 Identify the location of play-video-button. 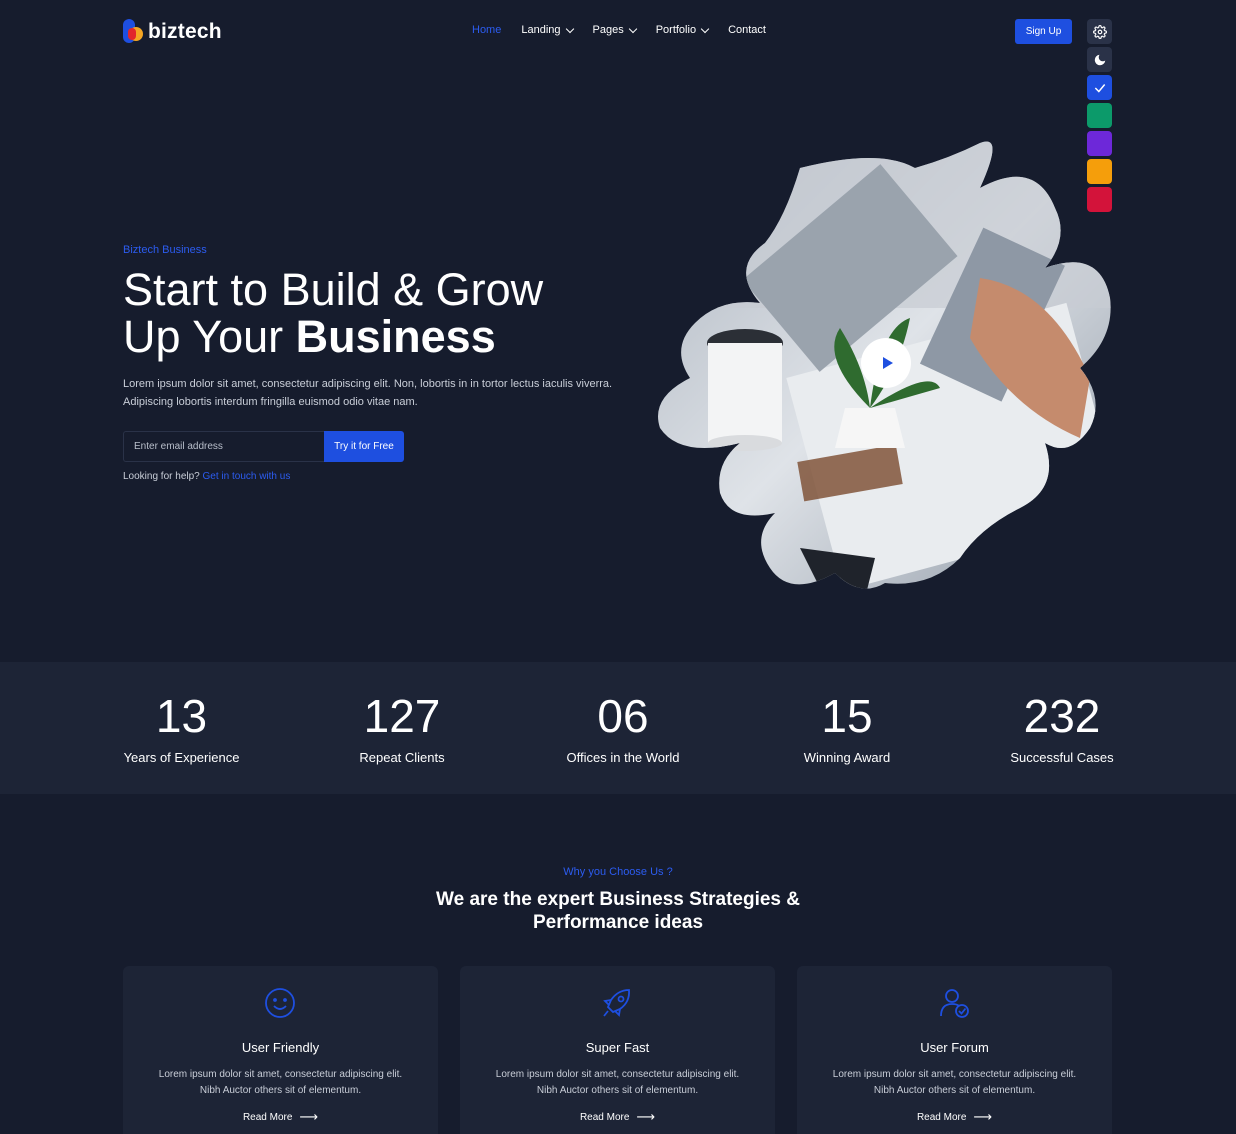
(886, 363).